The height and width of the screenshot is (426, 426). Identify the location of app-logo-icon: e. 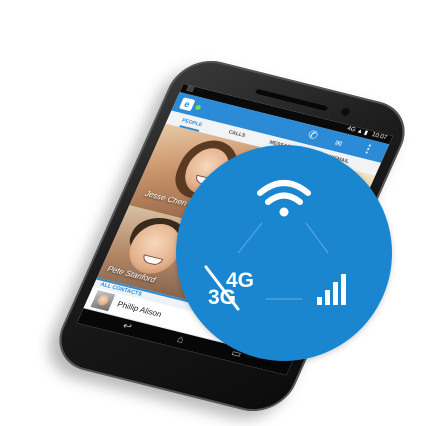
(187, 104).